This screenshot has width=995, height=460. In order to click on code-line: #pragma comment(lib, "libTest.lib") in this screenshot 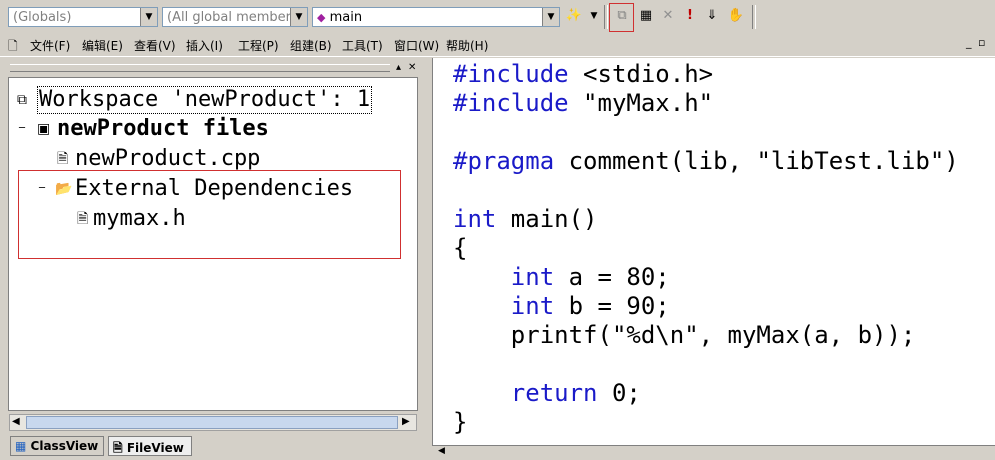, I will do `click(706, 161)`.